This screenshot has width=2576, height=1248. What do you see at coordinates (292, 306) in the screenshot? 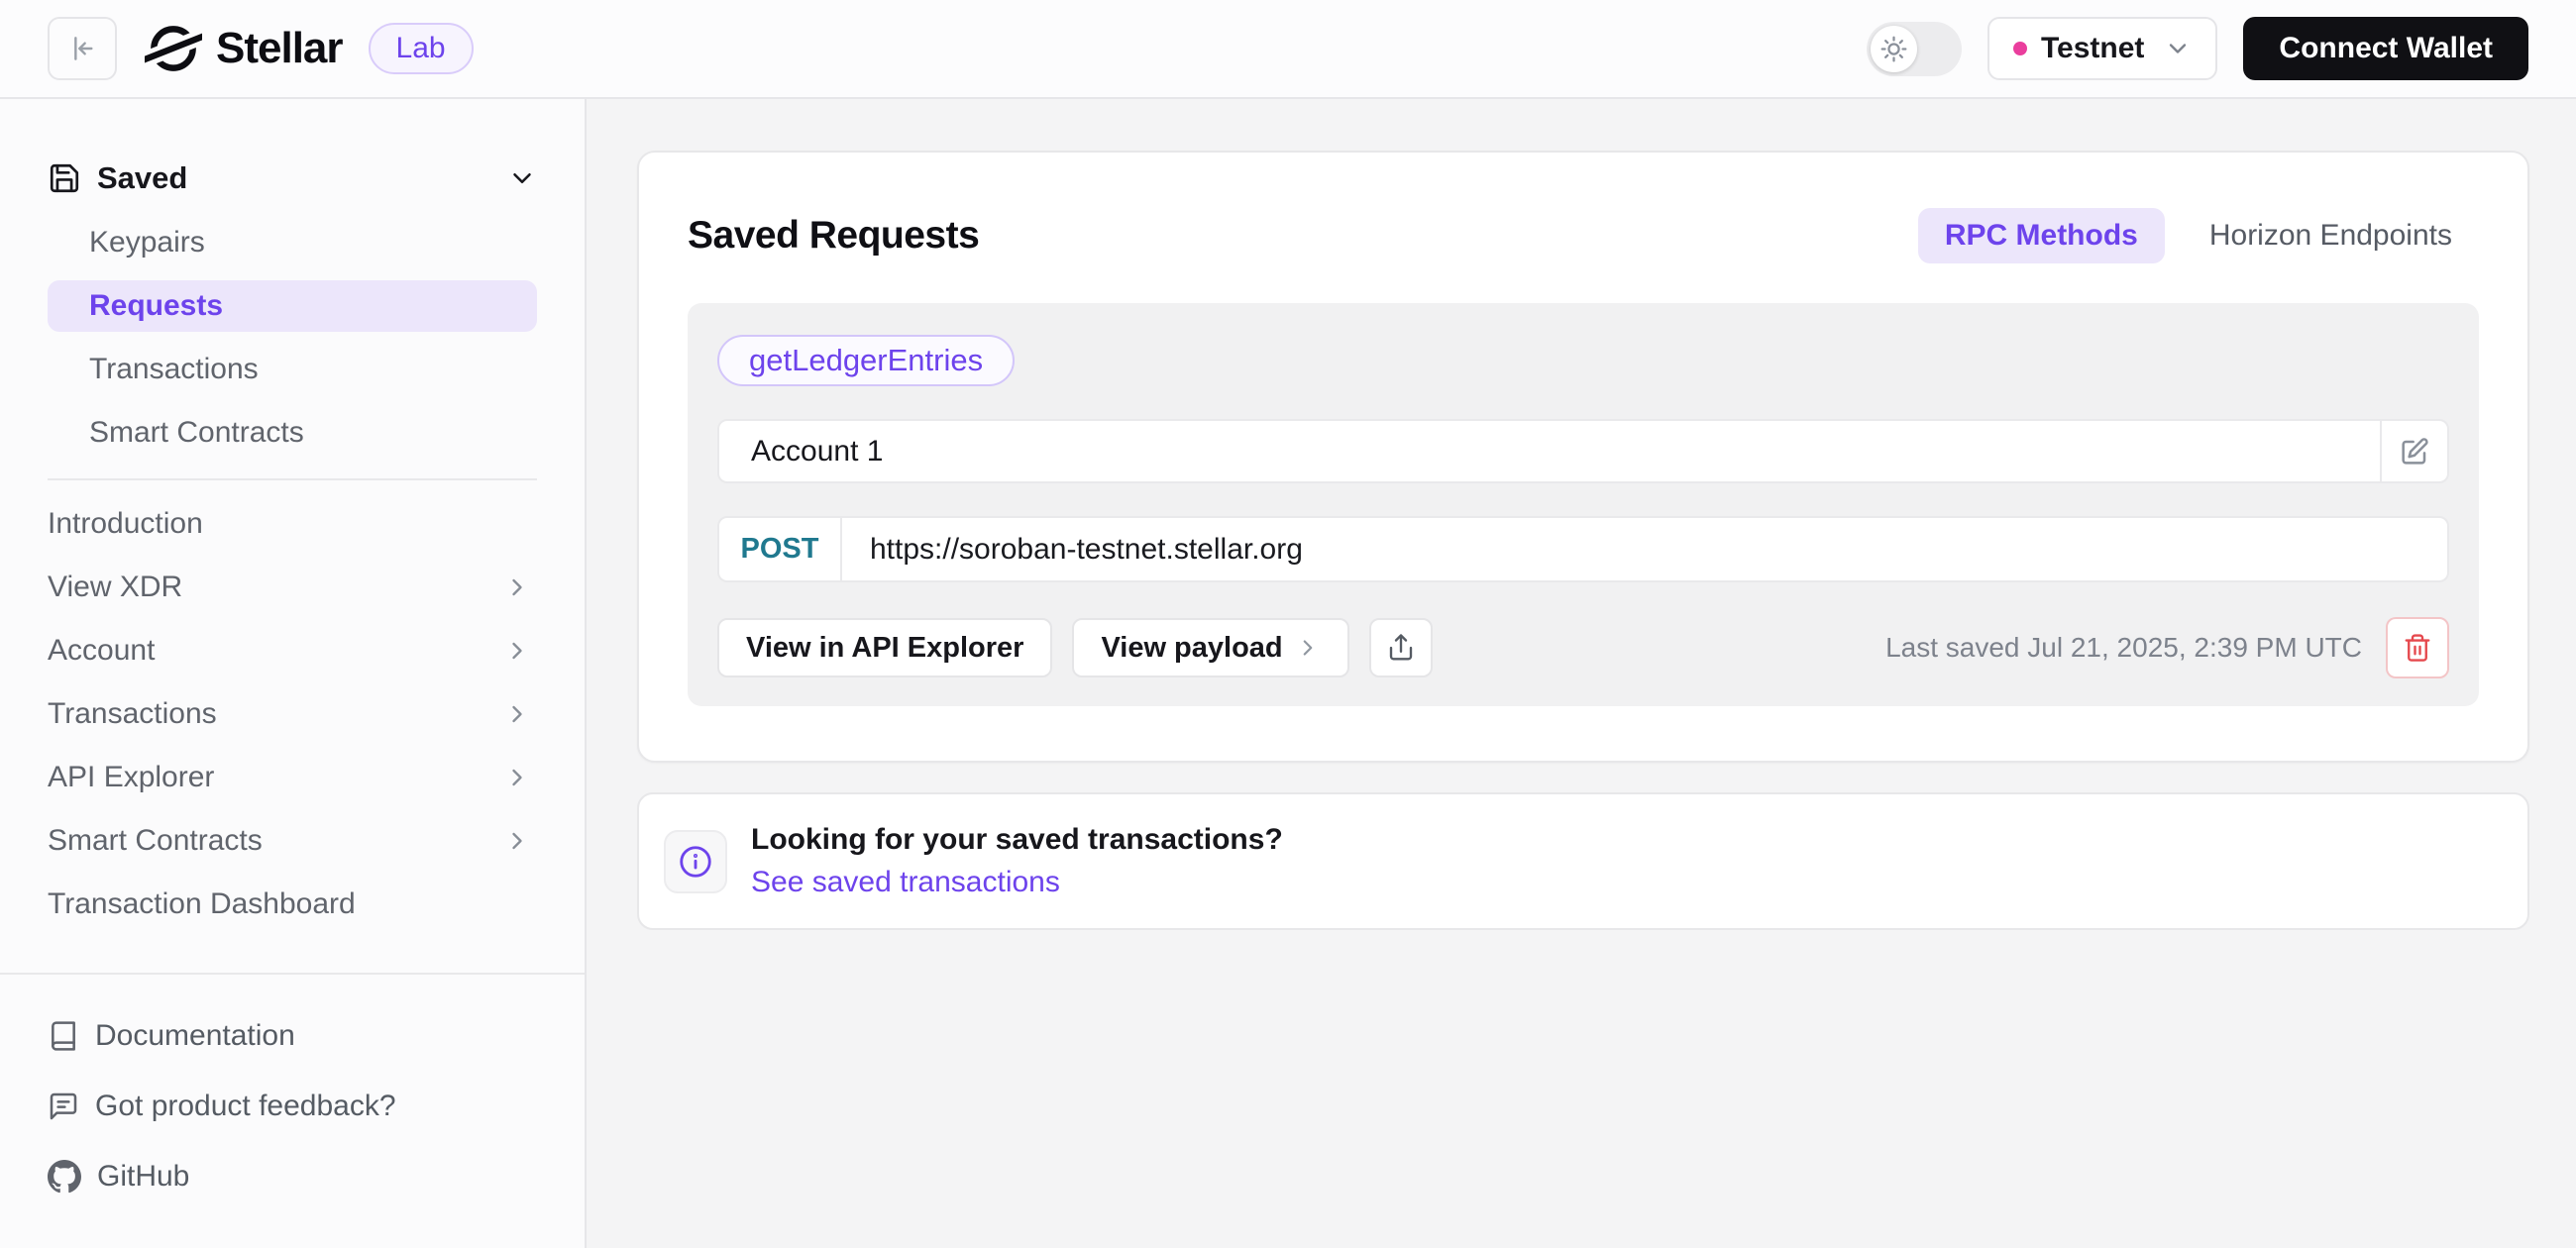
I see `sidebar-item-requests: Requests` at bounding box center [292, 306].